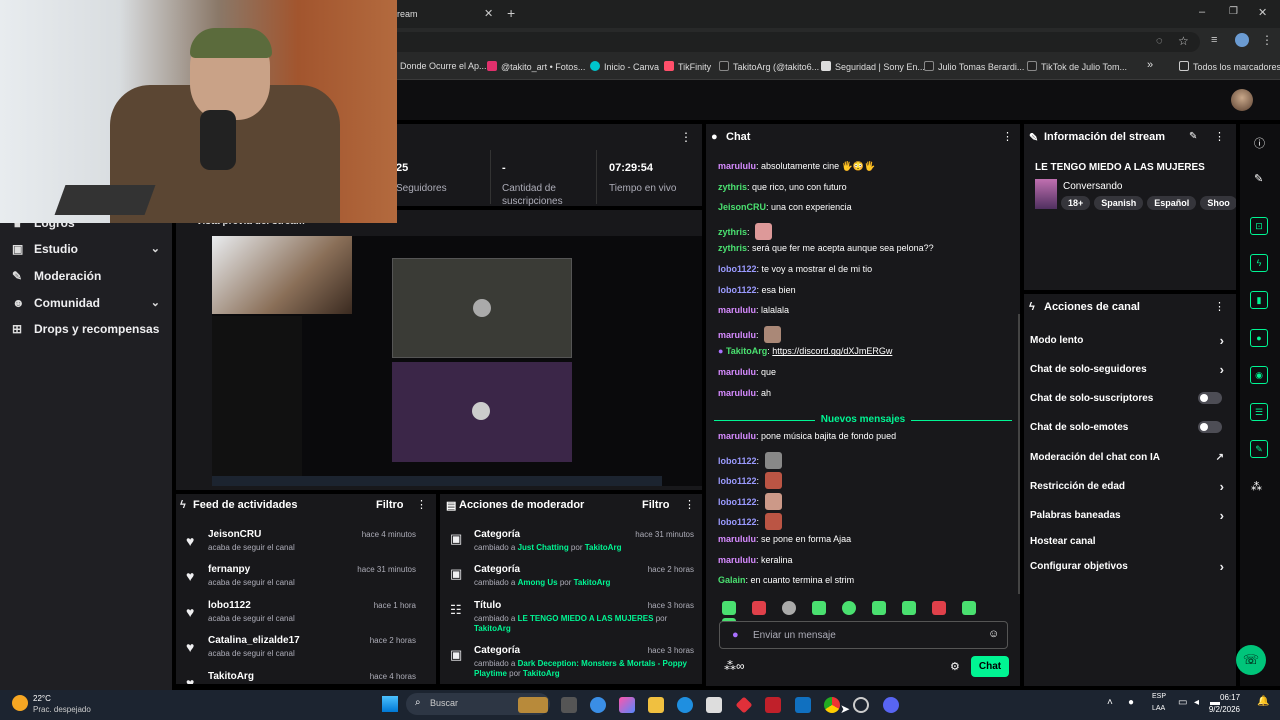 This screenshot has width=1280, height=720. Describe the element at coordinates (891, 705) in the screenshot. I see `discord-icon` at that location.